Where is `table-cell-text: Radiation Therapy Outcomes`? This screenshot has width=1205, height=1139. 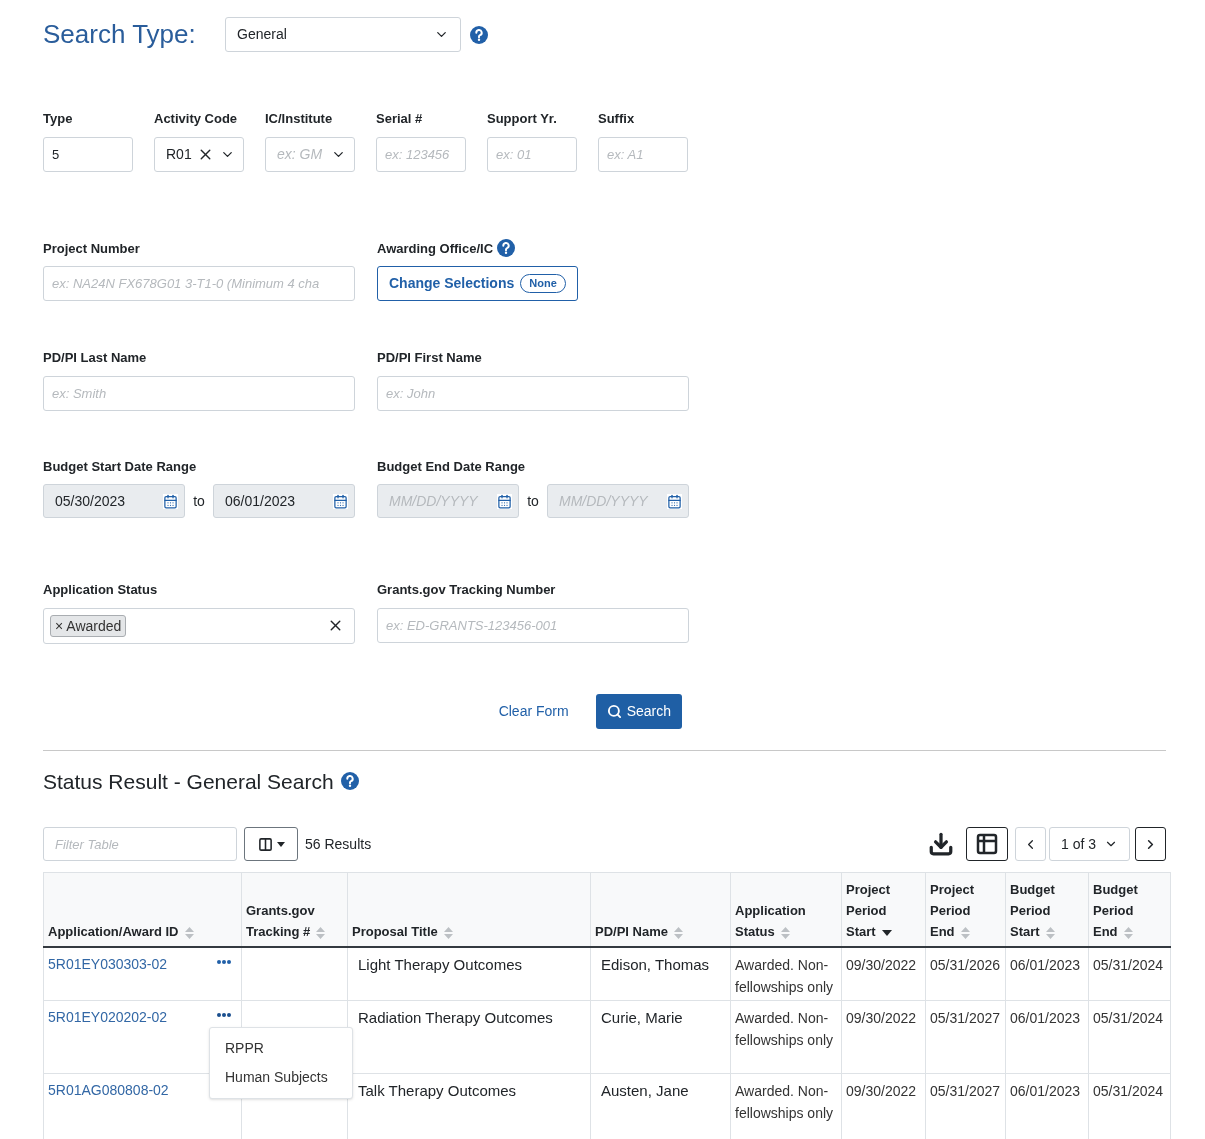
table-cell-text: Radiation Therapy Outcomes is located at coordinates (455, 1017).